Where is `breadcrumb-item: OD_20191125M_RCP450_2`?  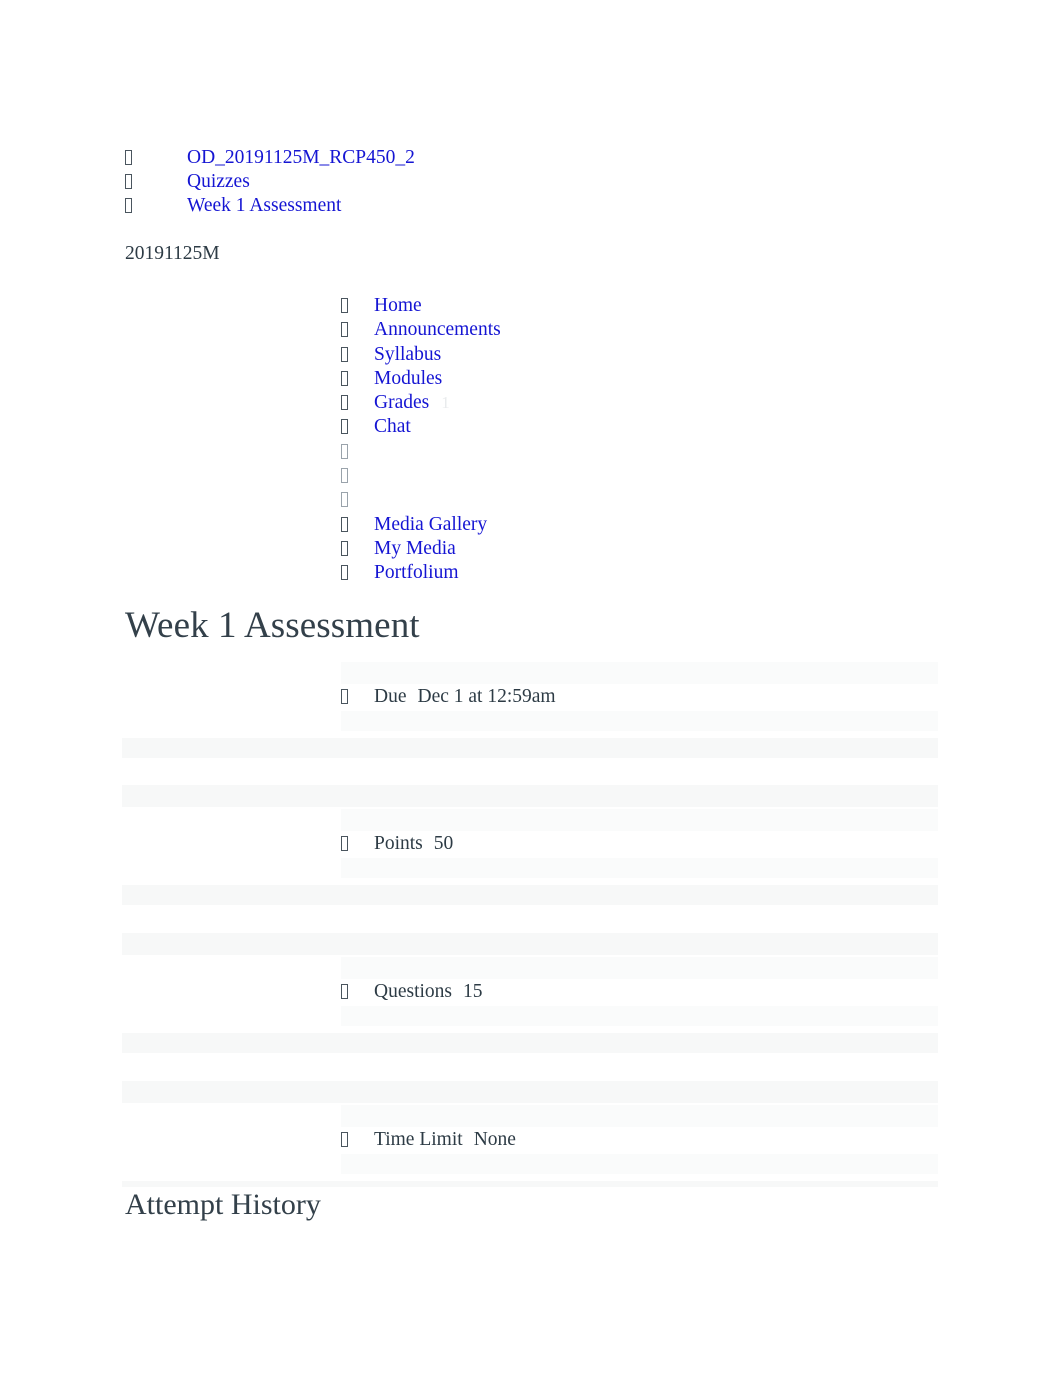 breadcrumb-item: OD_20191125M_RCP450_2 is located at coordinates (270, 158).